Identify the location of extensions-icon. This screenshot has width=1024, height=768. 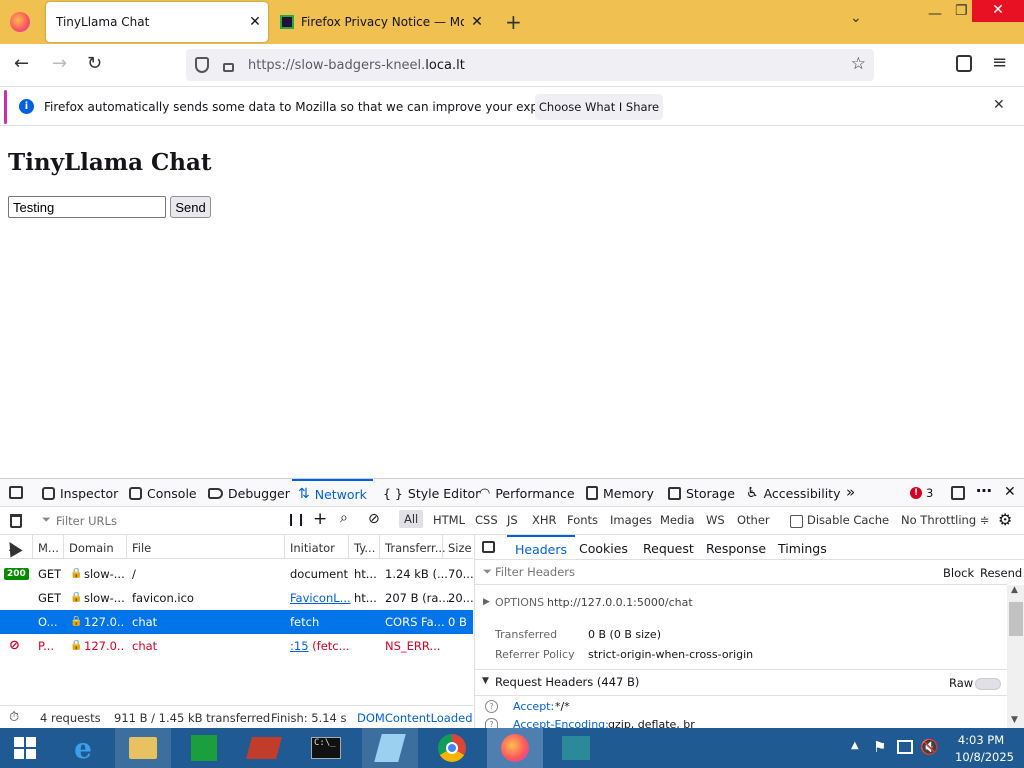
(964, 63).